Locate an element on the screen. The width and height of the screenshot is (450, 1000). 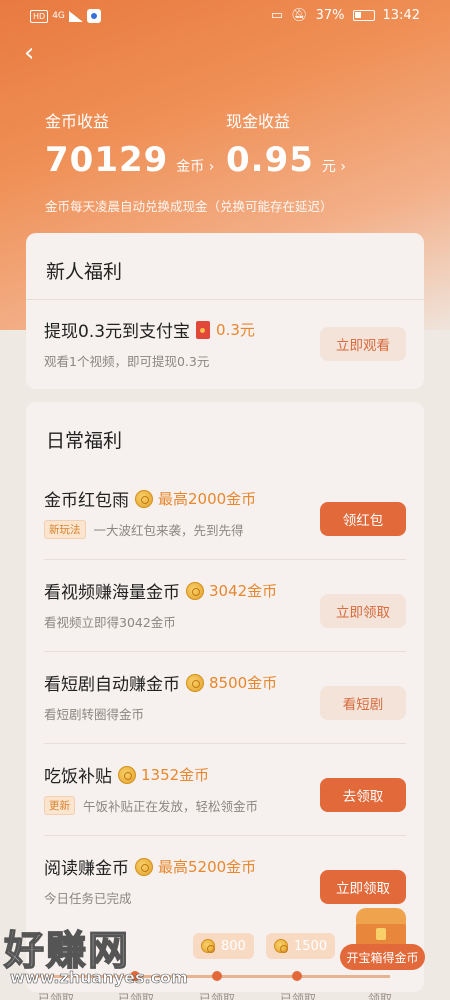
network-type: 4G is located at coordinates (58, 16).